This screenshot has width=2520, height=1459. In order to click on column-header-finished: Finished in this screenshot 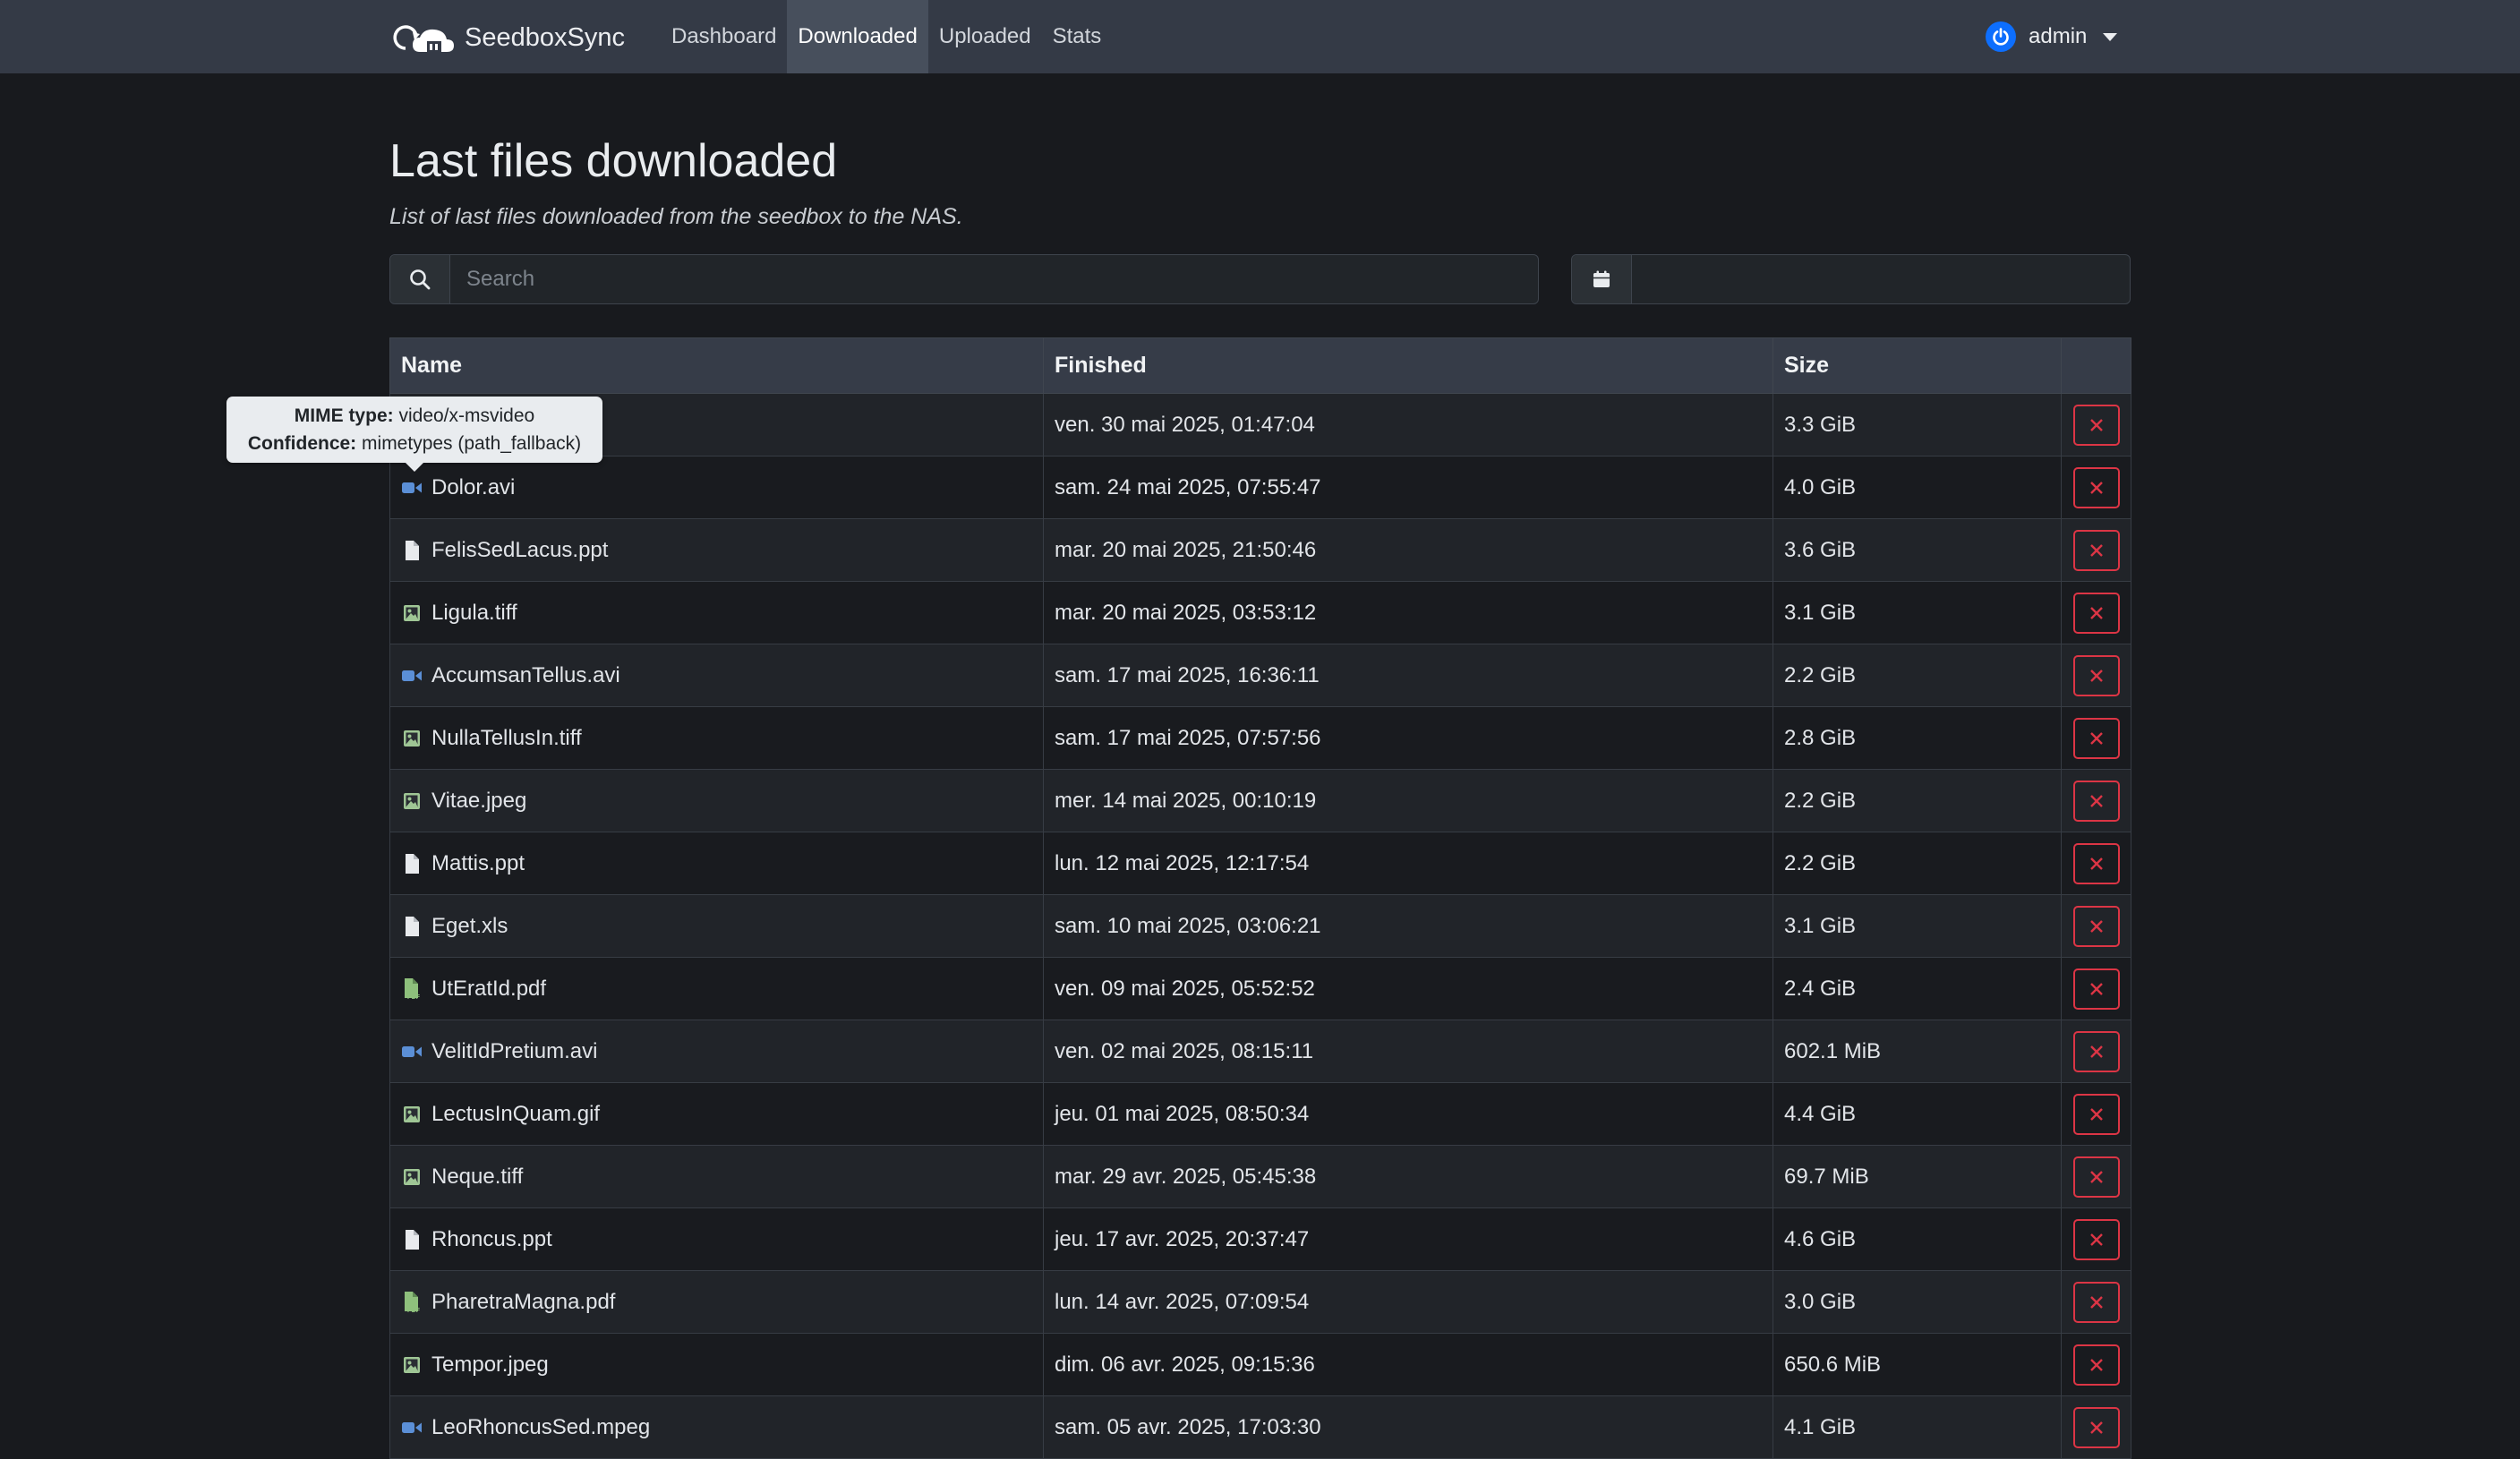, I will do `click(1408, 366)`.